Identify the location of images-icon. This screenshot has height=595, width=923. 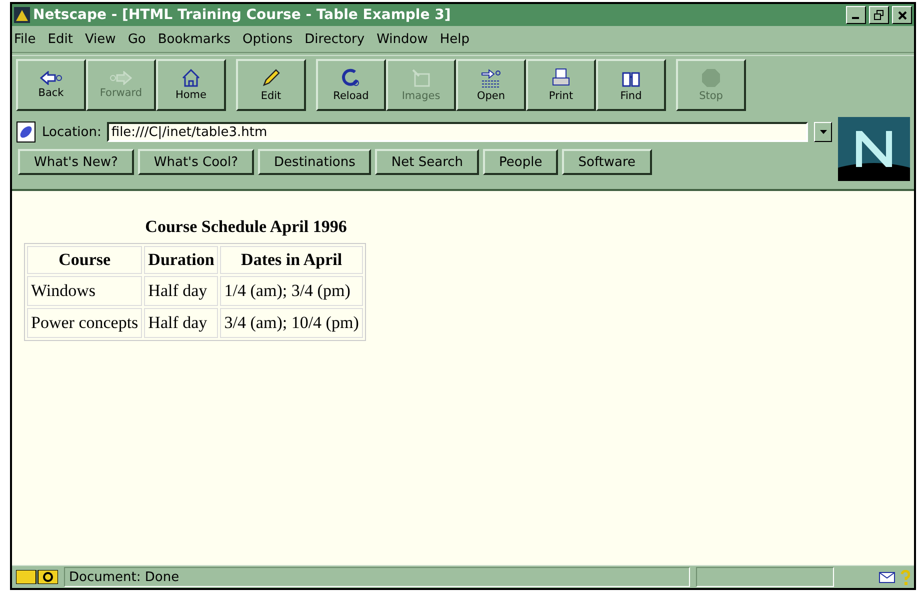
(421, 78).